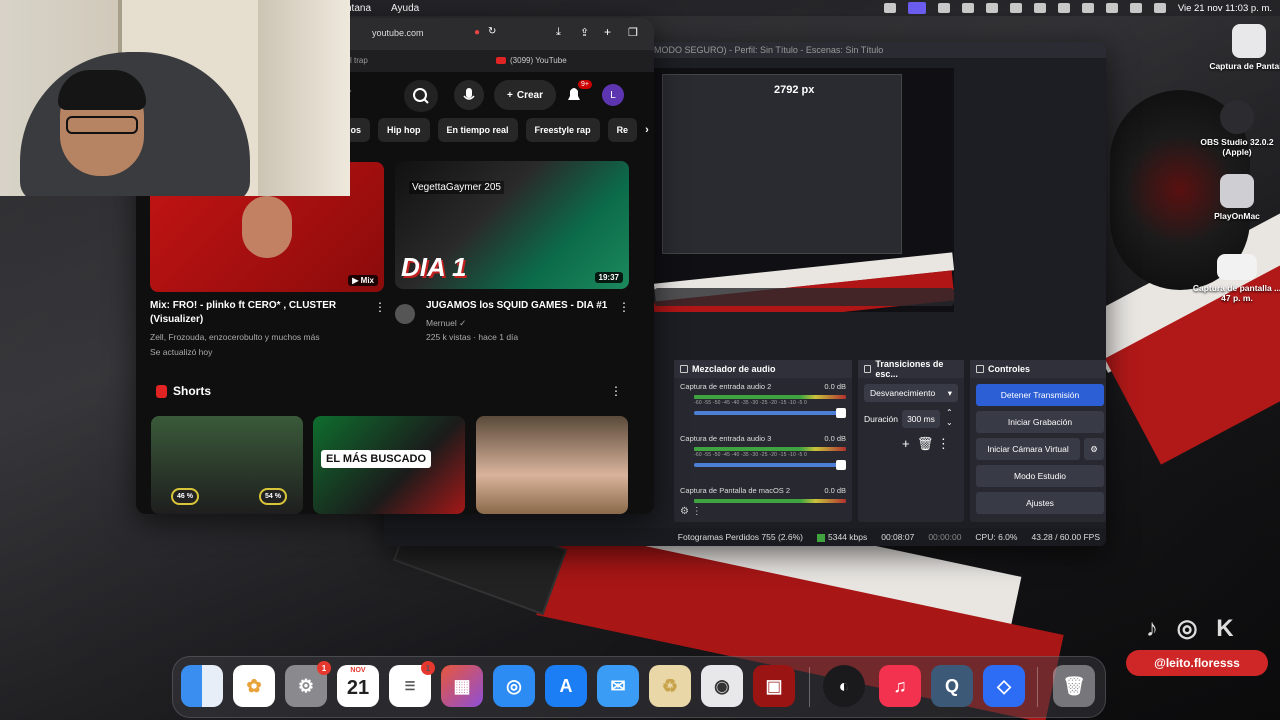 This screenshot has height=720, width=1280. What do you see at coordinates (1135, 8) in the screenshot?
I see `control-center-icon` at bounding box center [1135, 8].